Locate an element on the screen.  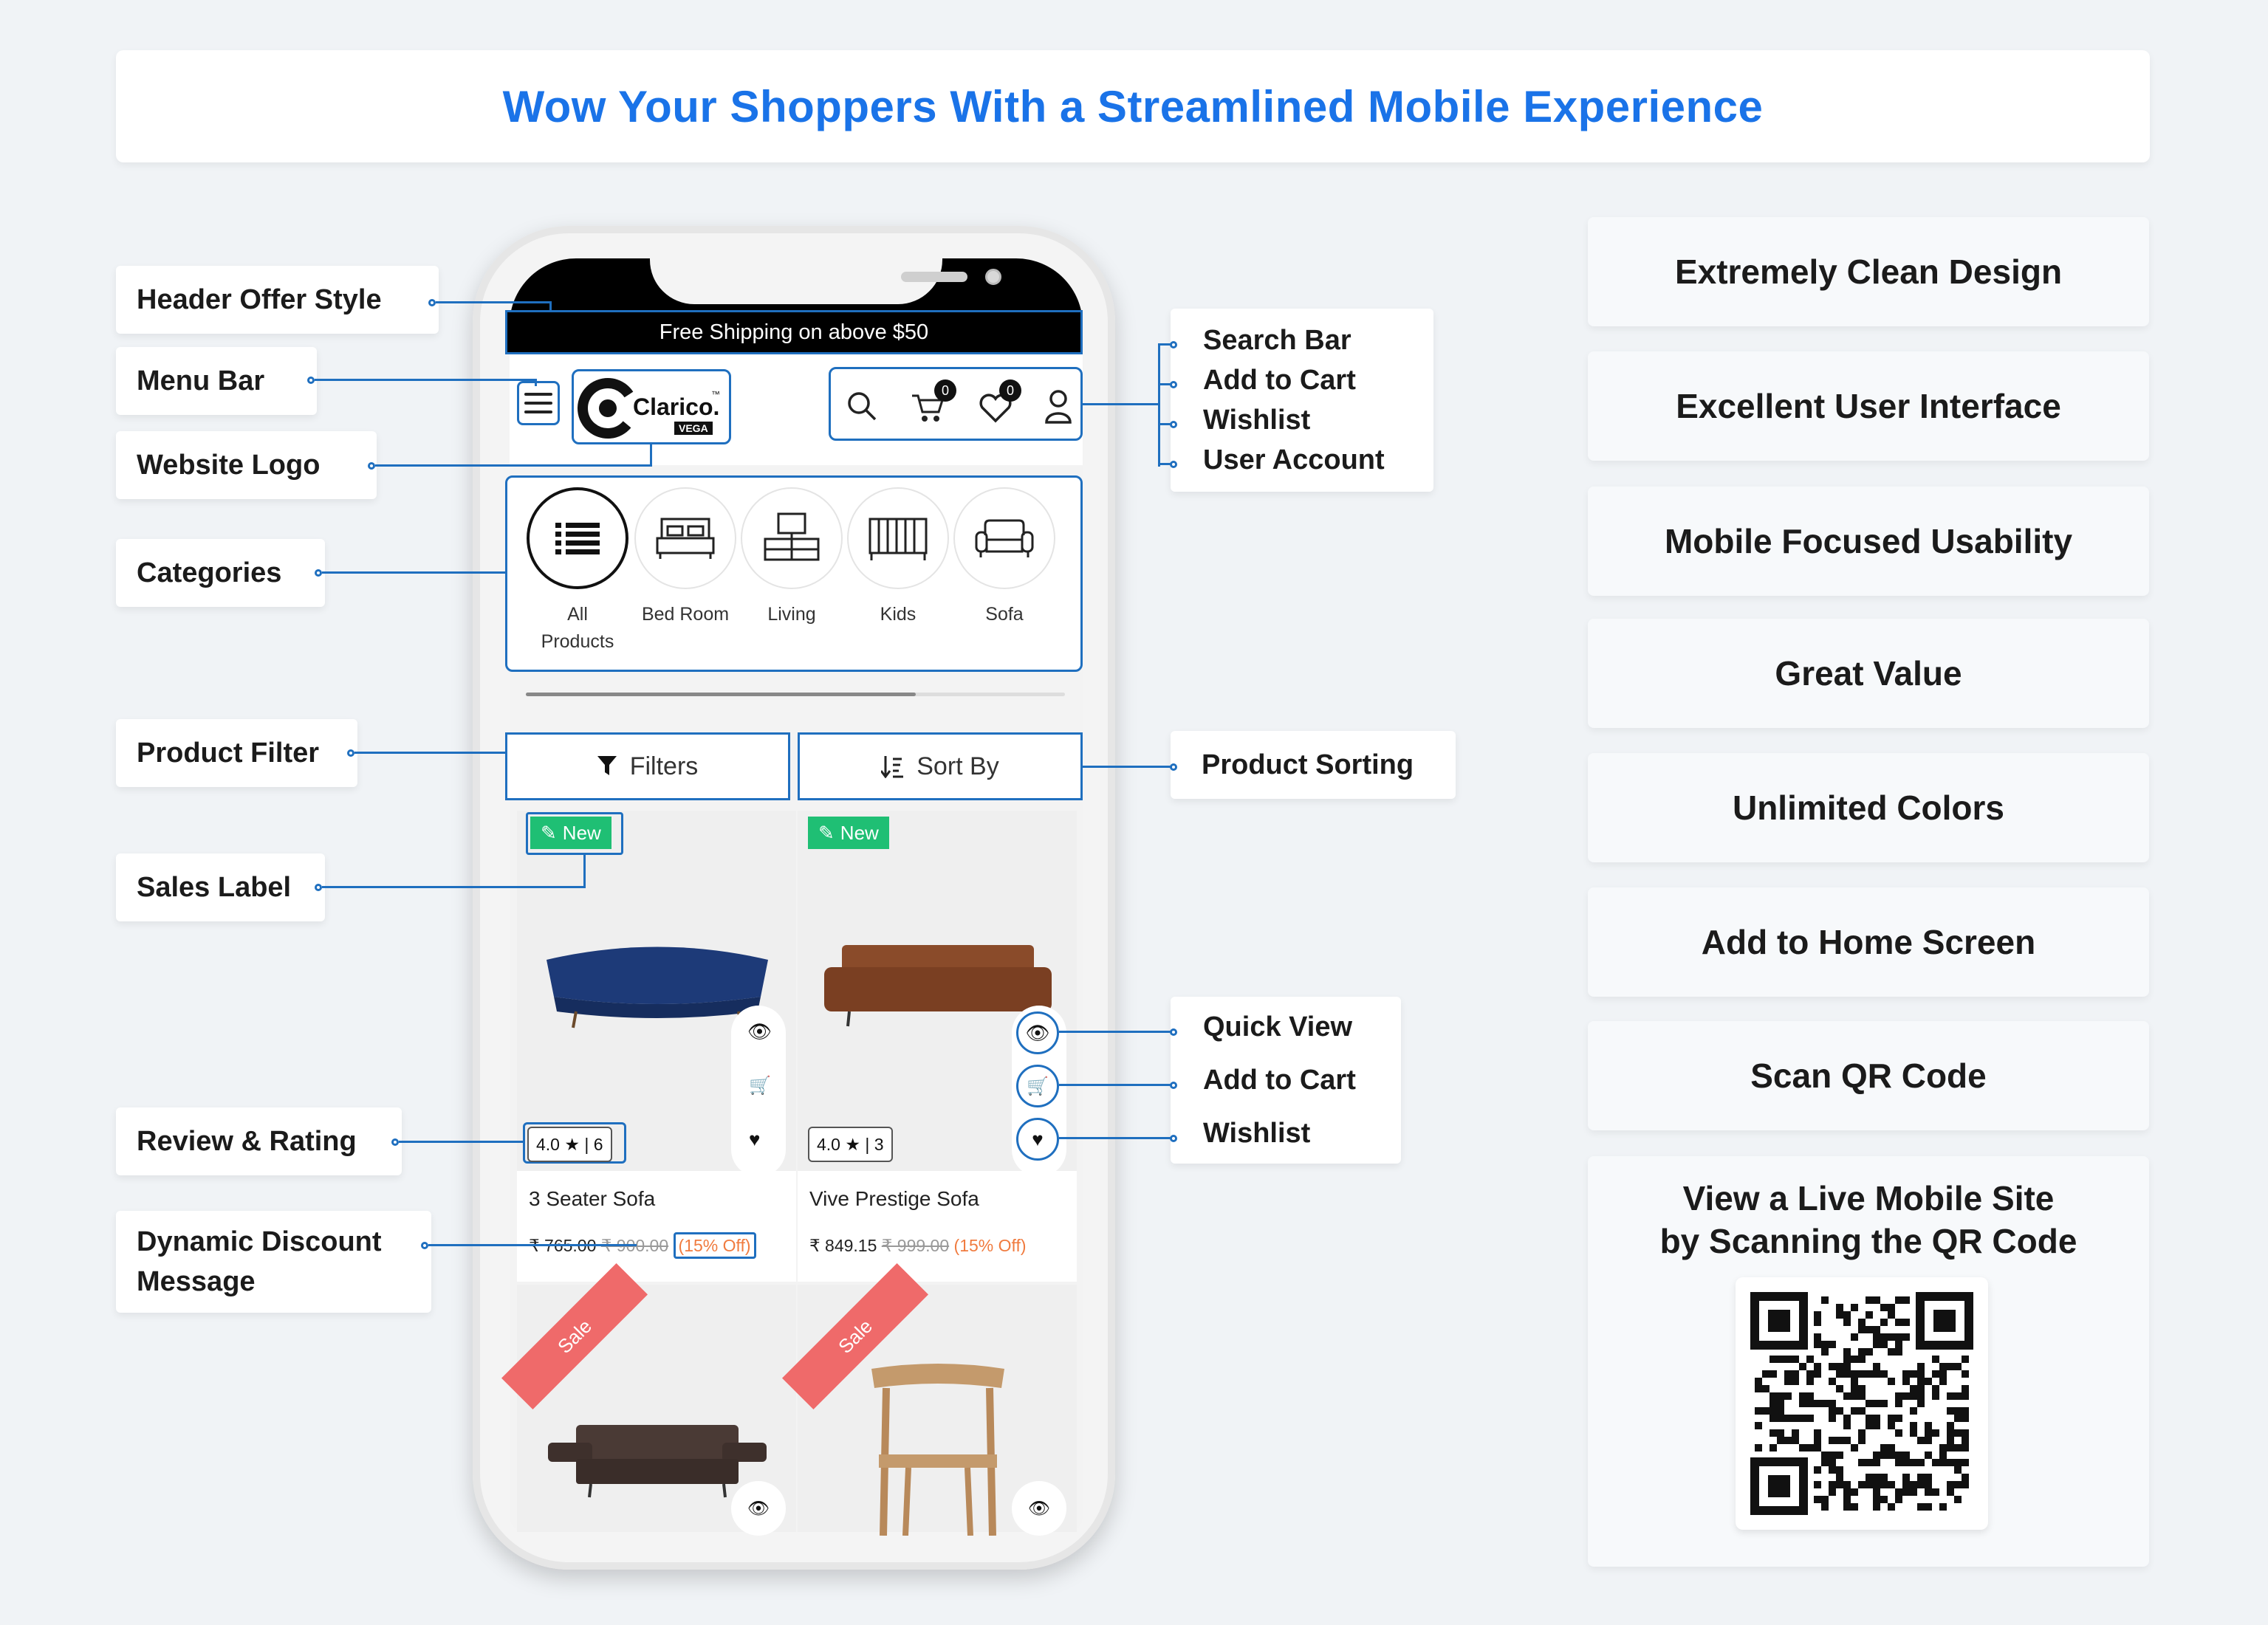
logo-text: Clarico. is located at coordinates (677, 407).